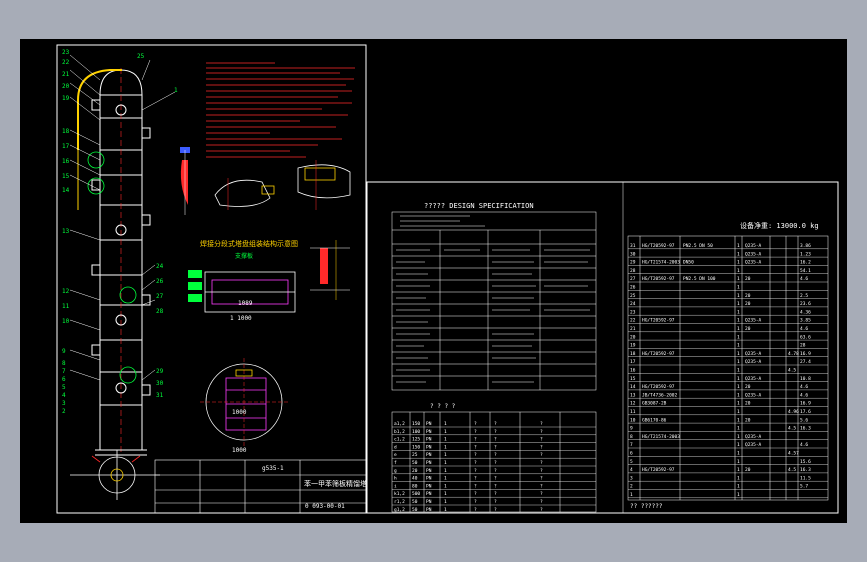  What do you see at coordinates (176, 90) in the screenshot?
I see `callout-label: 1` at bounding box center [176, 90].